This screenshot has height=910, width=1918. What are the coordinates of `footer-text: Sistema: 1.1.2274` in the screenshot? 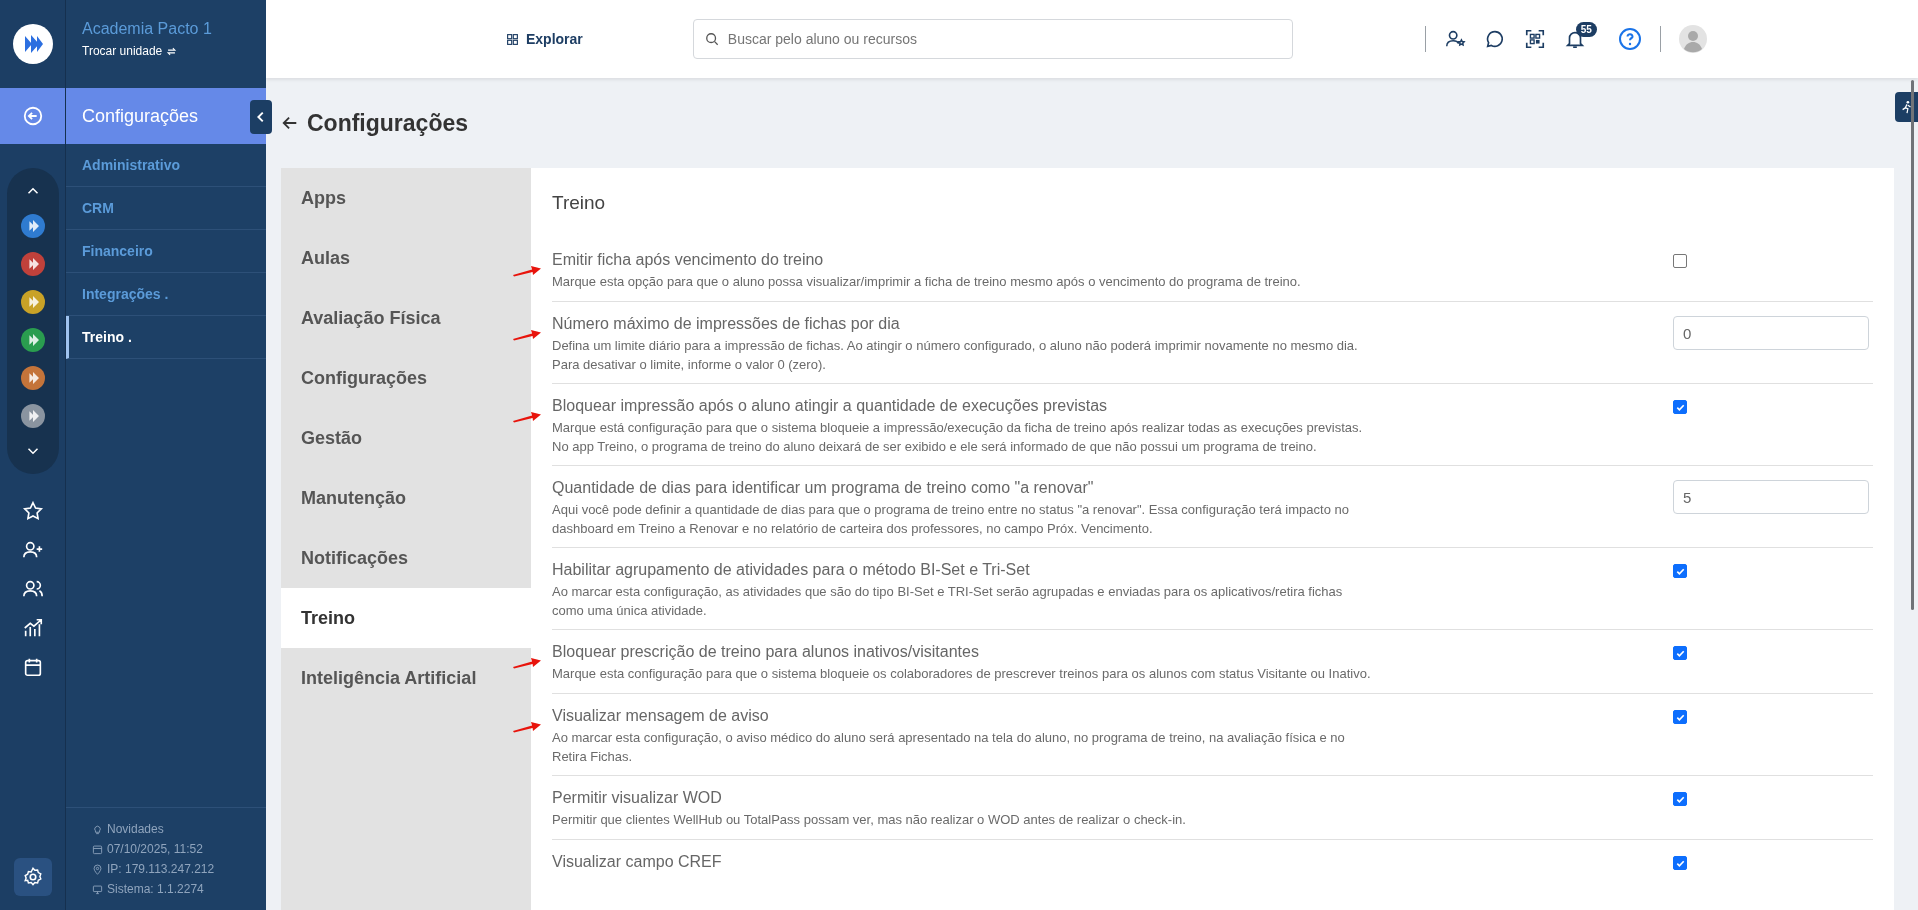 It's located at (155, 889).